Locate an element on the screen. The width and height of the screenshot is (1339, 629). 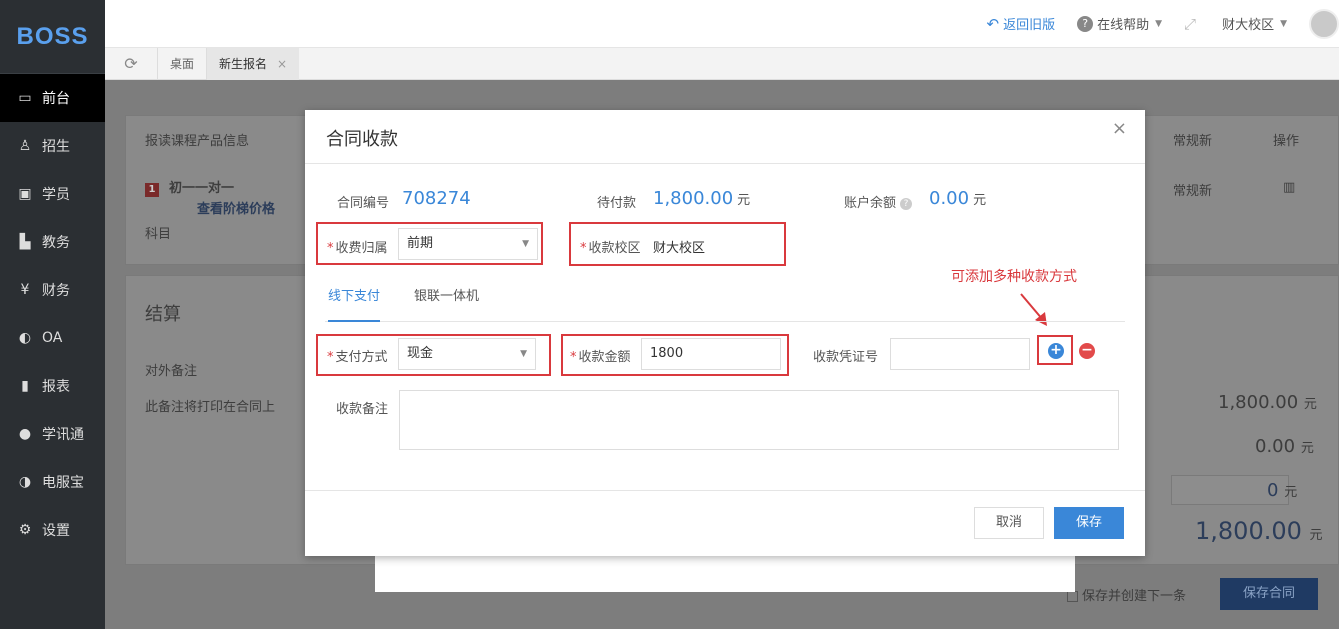
pay-method-value: 现金 is located at coordinates (420, 353).